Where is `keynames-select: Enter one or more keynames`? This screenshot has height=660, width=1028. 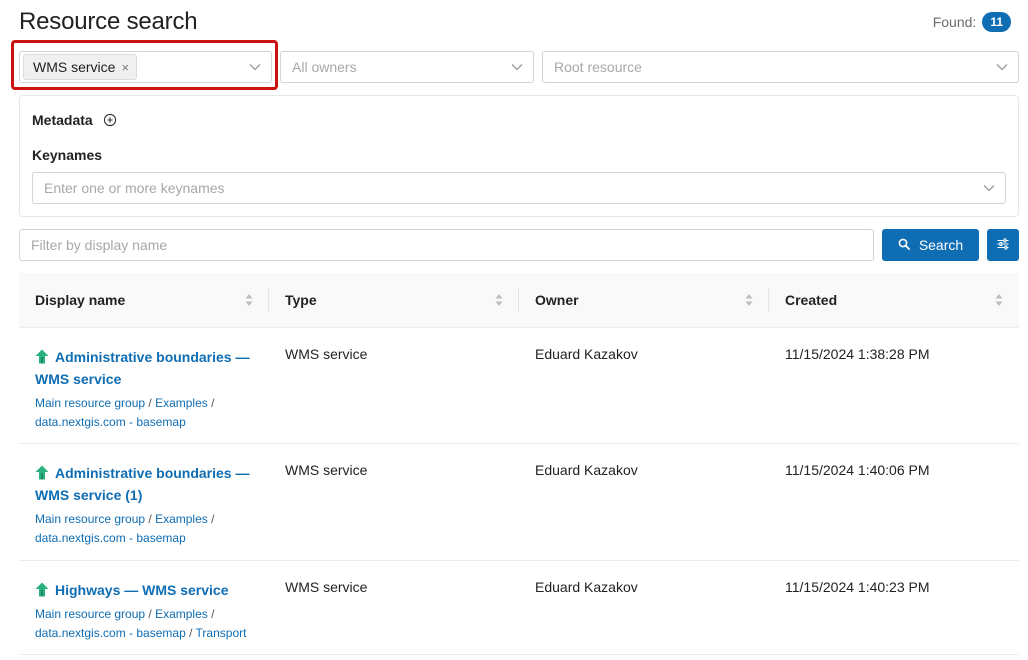
keynames-select: Enter one or more keynames is located at coordinates (519, 188).